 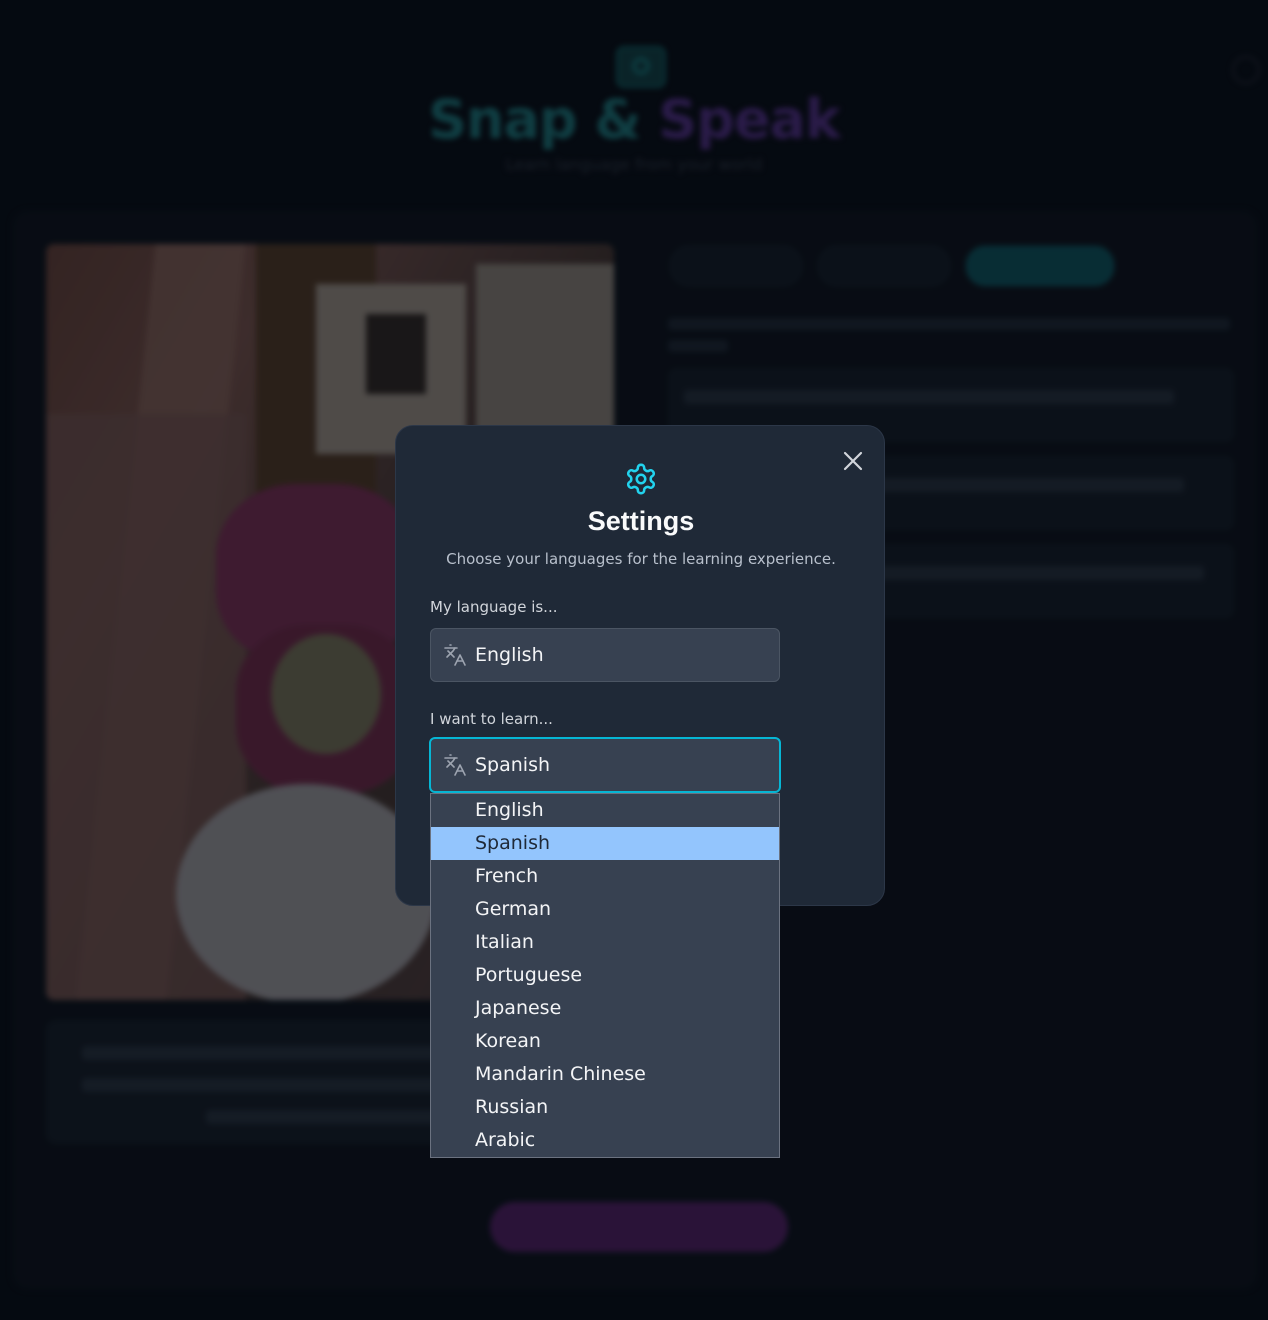 What do you see at coordinates (508, 1041) in the screenshot?
I see `option-label: Korean` at bounding box center [508, 1041].